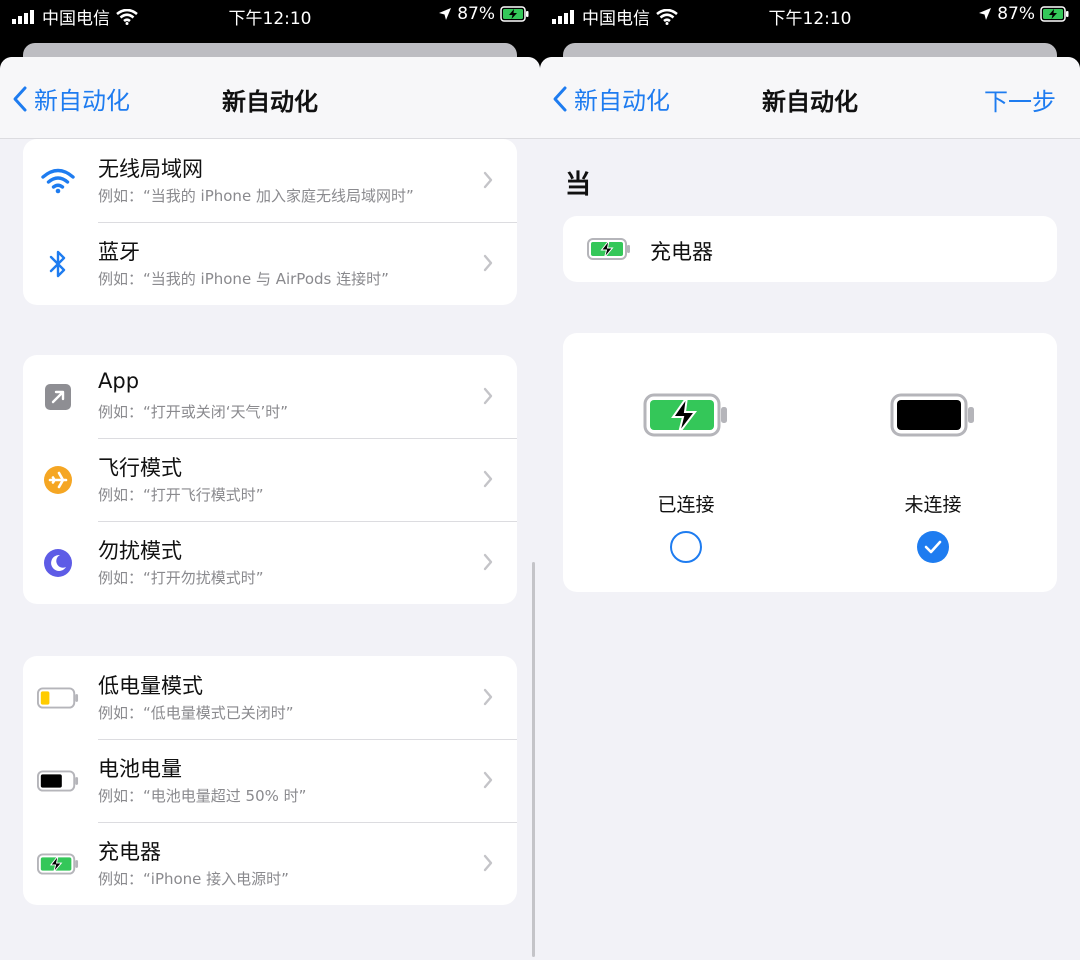 The height and width of the screenshot is (960, 1080). Describe the element at coordinates (150, 686) in the screenshot. I see `item-title: 低电量模式` at that location.